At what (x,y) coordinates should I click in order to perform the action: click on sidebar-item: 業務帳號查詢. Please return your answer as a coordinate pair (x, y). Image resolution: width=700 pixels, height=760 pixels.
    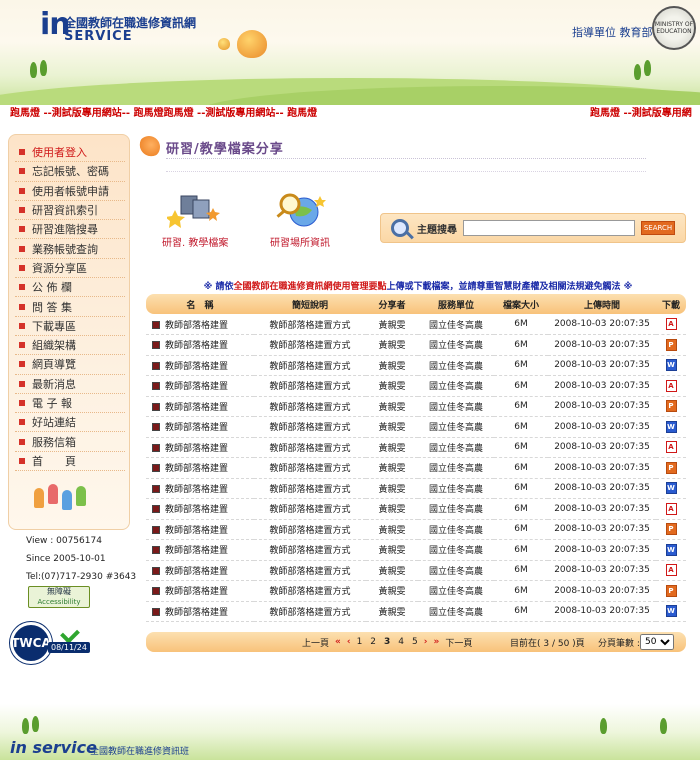
    Looking at the image, I should click on (70, 249).